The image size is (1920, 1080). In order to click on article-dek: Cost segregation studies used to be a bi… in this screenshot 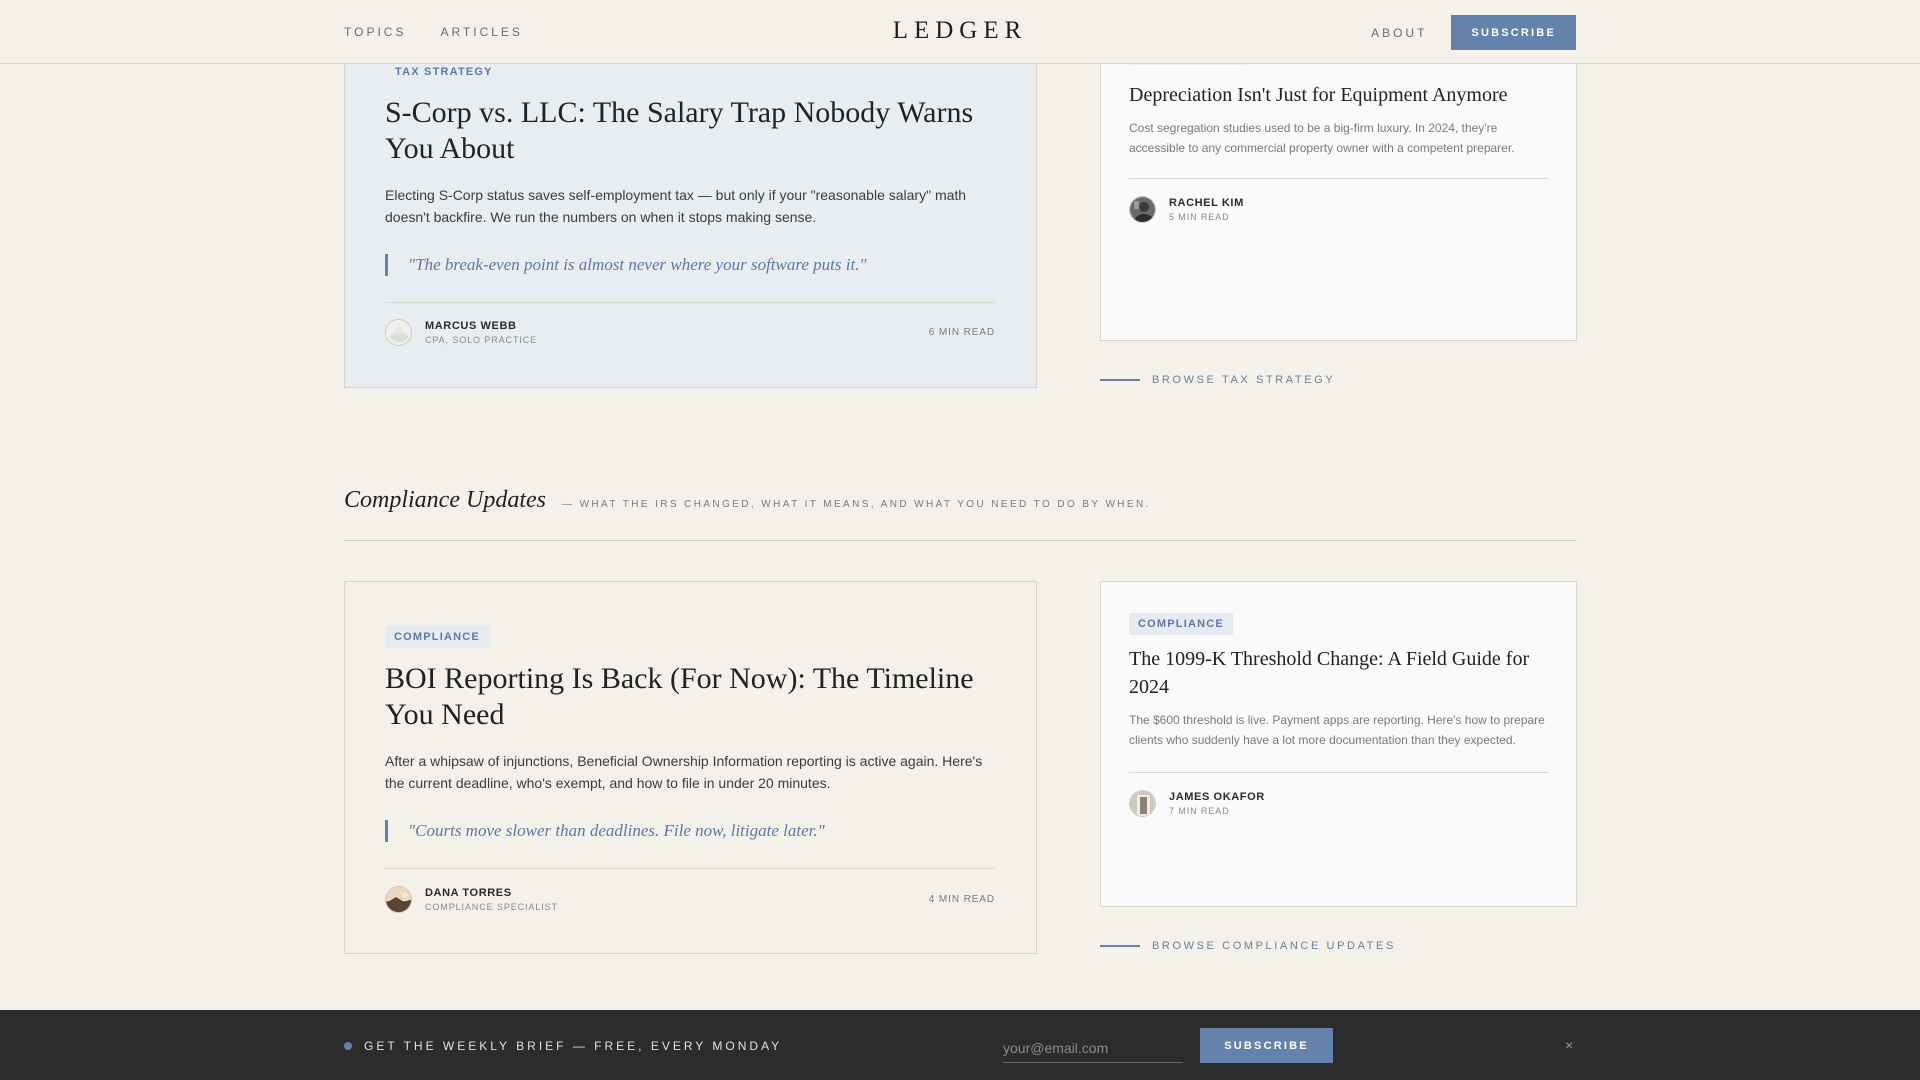, I will do `click(1322, 138)`.